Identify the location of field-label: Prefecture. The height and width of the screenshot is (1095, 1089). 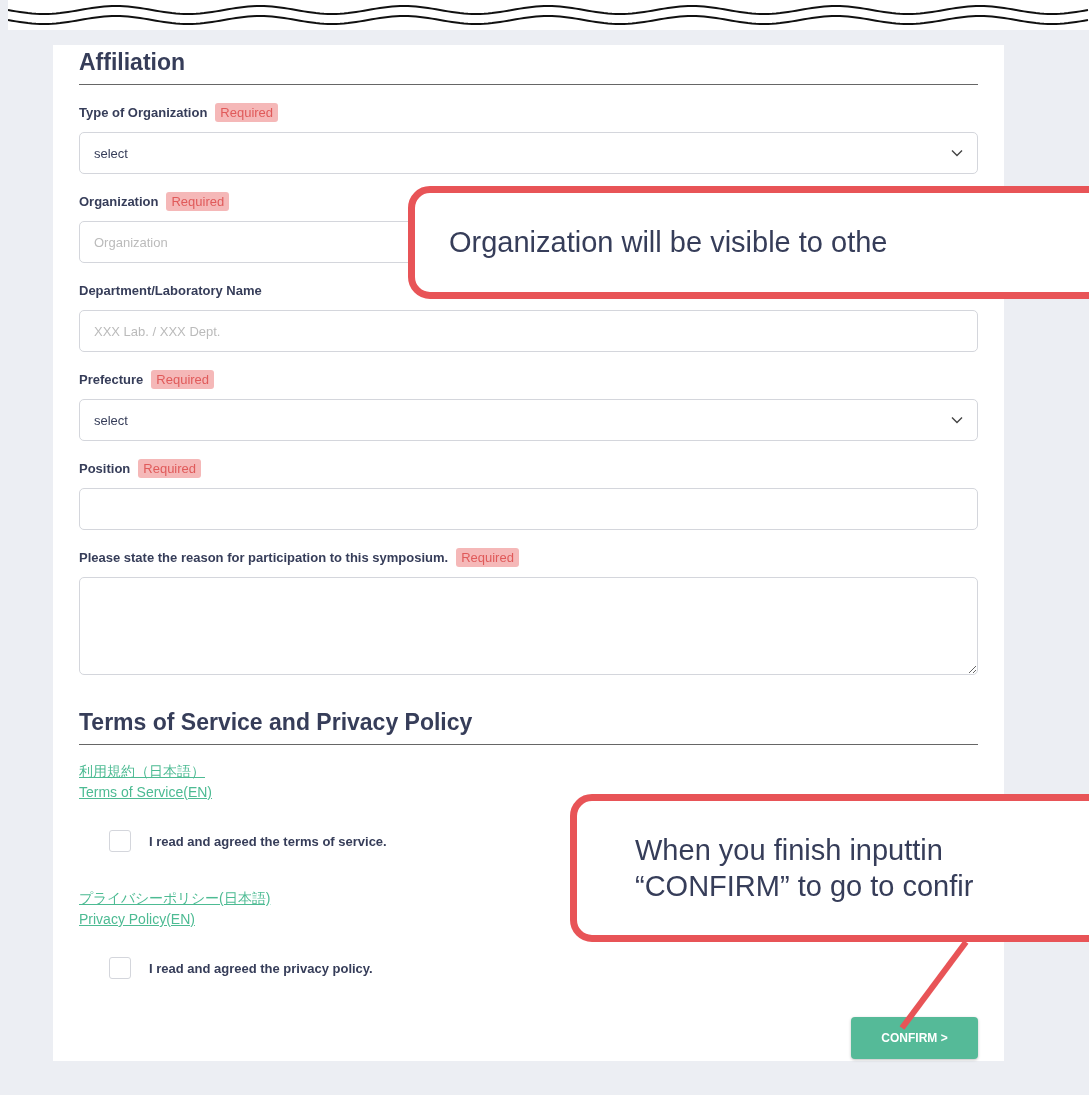
(111, 379).